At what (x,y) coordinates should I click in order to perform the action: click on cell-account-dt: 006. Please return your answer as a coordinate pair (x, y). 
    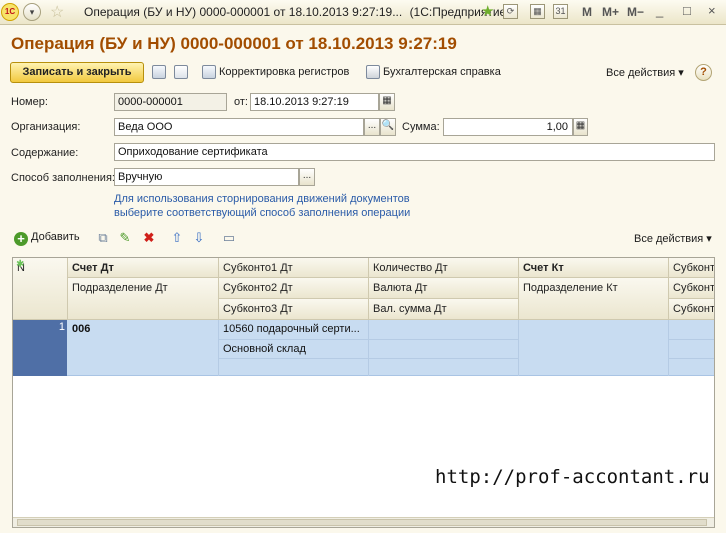
    Looking at the image, I should click on (143, 329).